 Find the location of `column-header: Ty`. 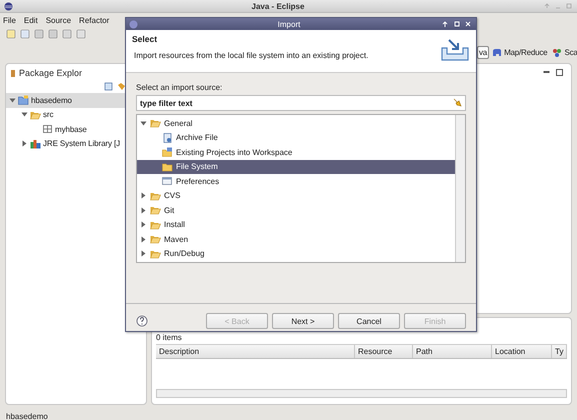

column-header: Ty is located at coordinates (559, 351).